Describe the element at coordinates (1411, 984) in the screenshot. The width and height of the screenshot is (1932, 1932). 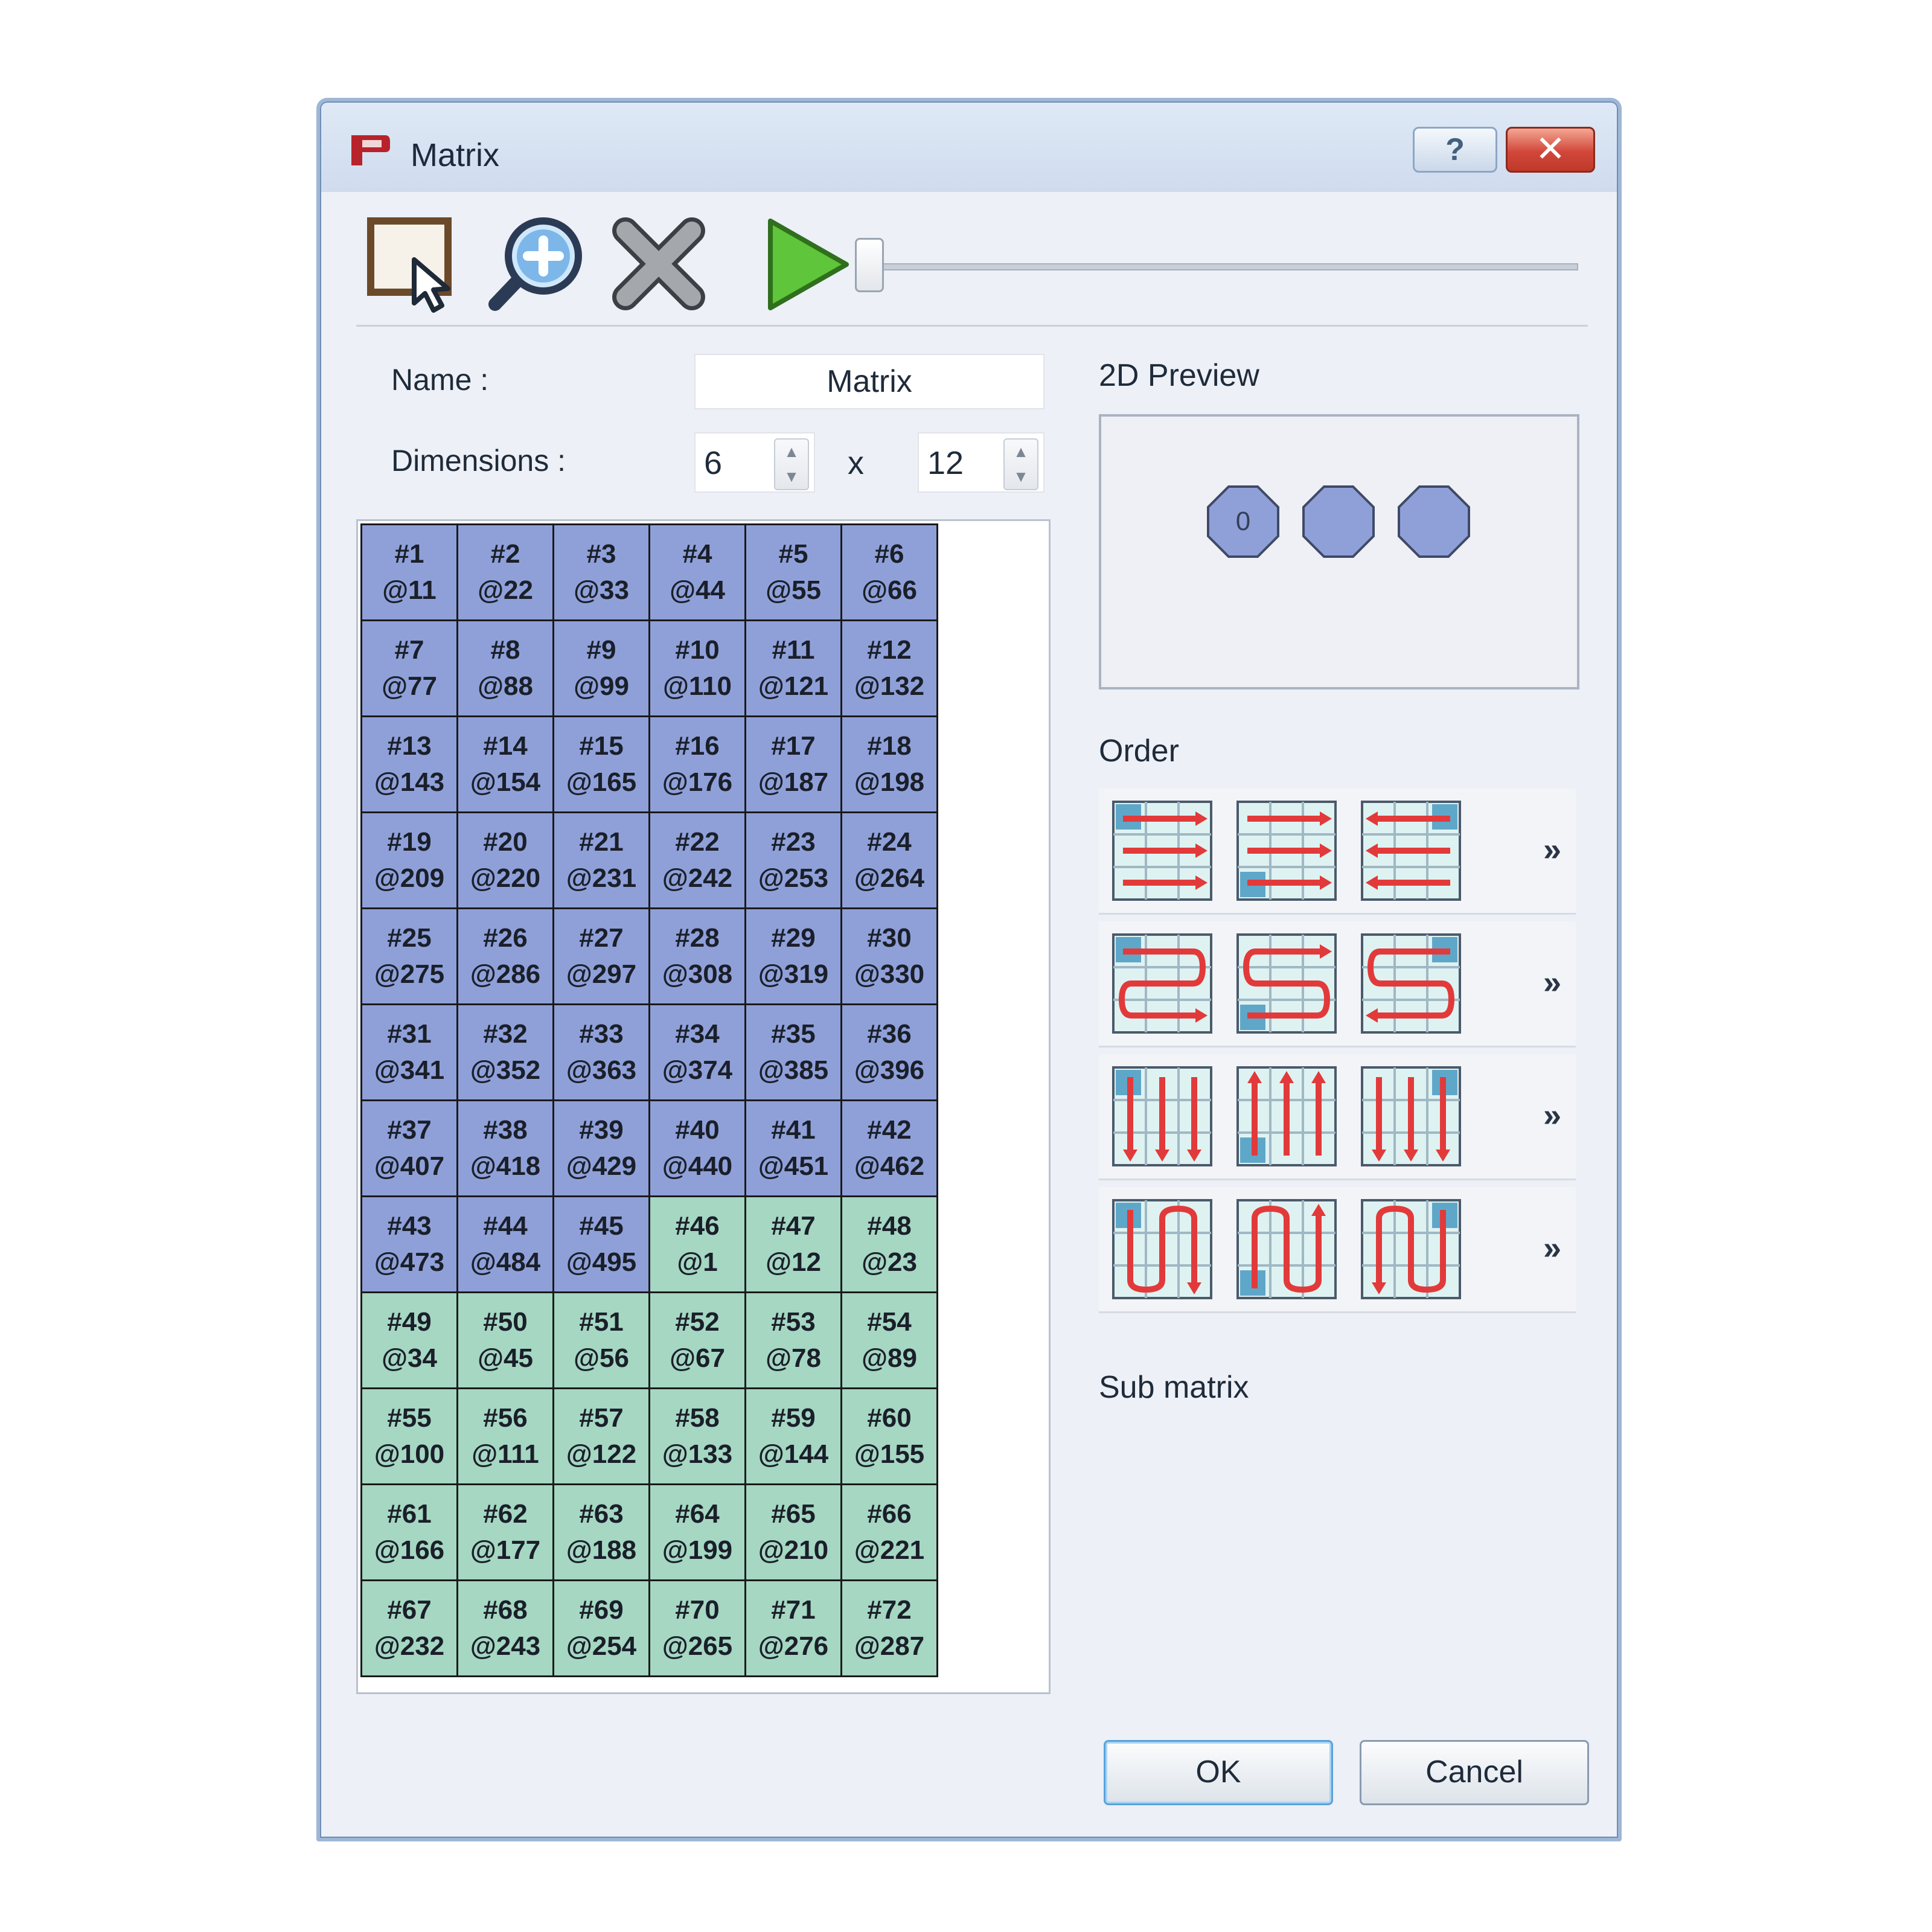
I see `order-snake-right-icon` at that location.